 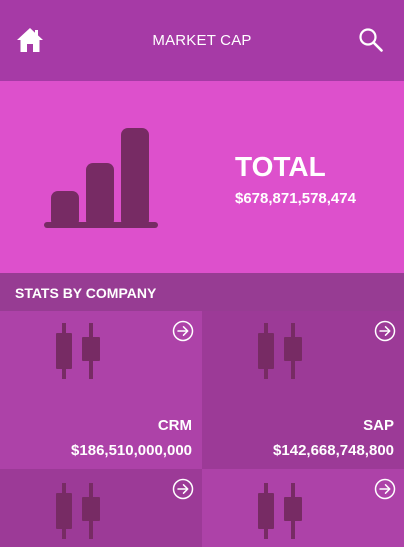 I want to click on header-bar: MARKET CAP, so click(x=202, y=40).